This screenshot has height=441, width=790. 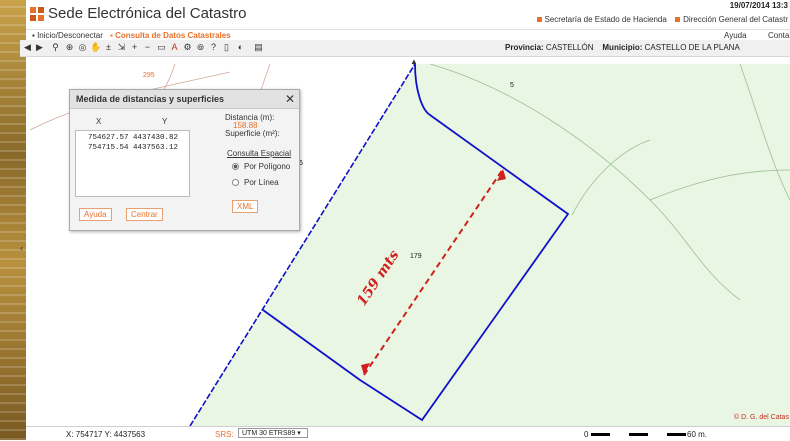 I want to click on radio-unchecked-icon, so click(x=235, y=182).